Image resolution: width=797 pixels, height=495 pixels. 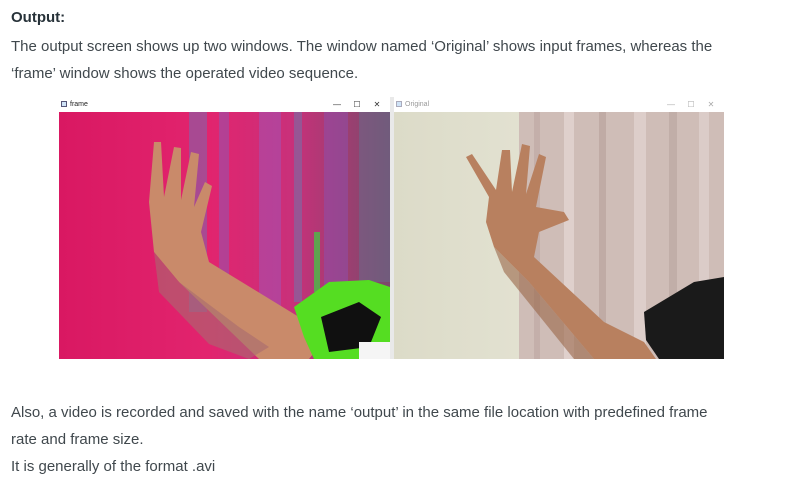 What do you see at coordinates (79, 104) in the screenshot?
I see `frame-window-title: frame` at bounding box center [79, 104].